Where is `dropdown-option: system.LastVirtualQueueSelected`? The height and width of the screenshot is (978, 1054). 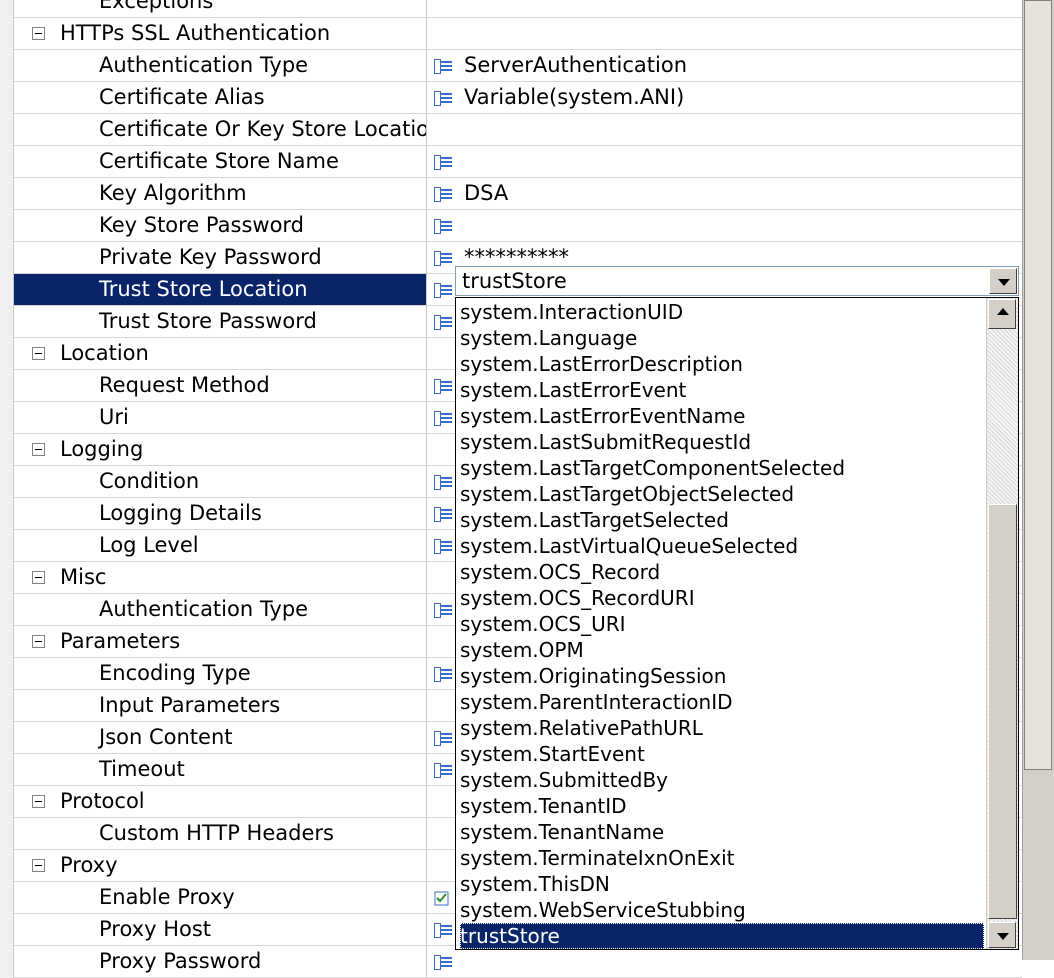 dropdown-option: system.LastVirtualQueueSelected is located at coordinates (722, 546).